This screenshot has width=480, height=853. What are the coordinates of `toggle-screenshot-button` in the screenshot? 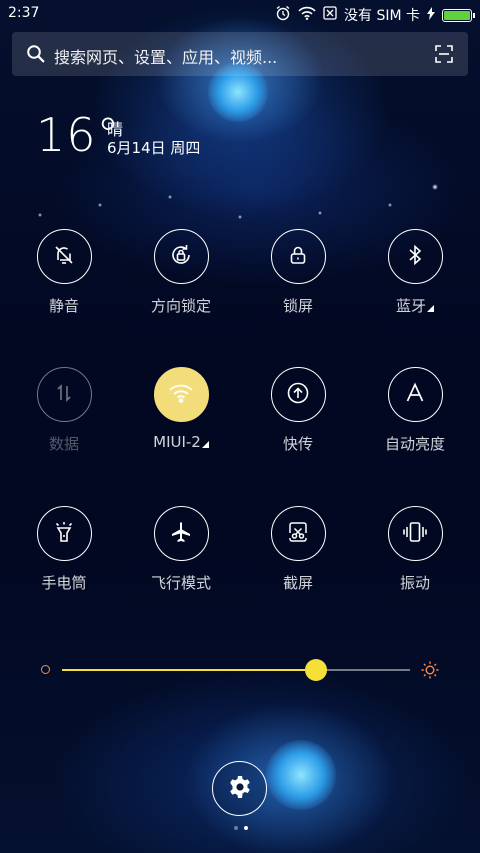 It's located at (298, 533).